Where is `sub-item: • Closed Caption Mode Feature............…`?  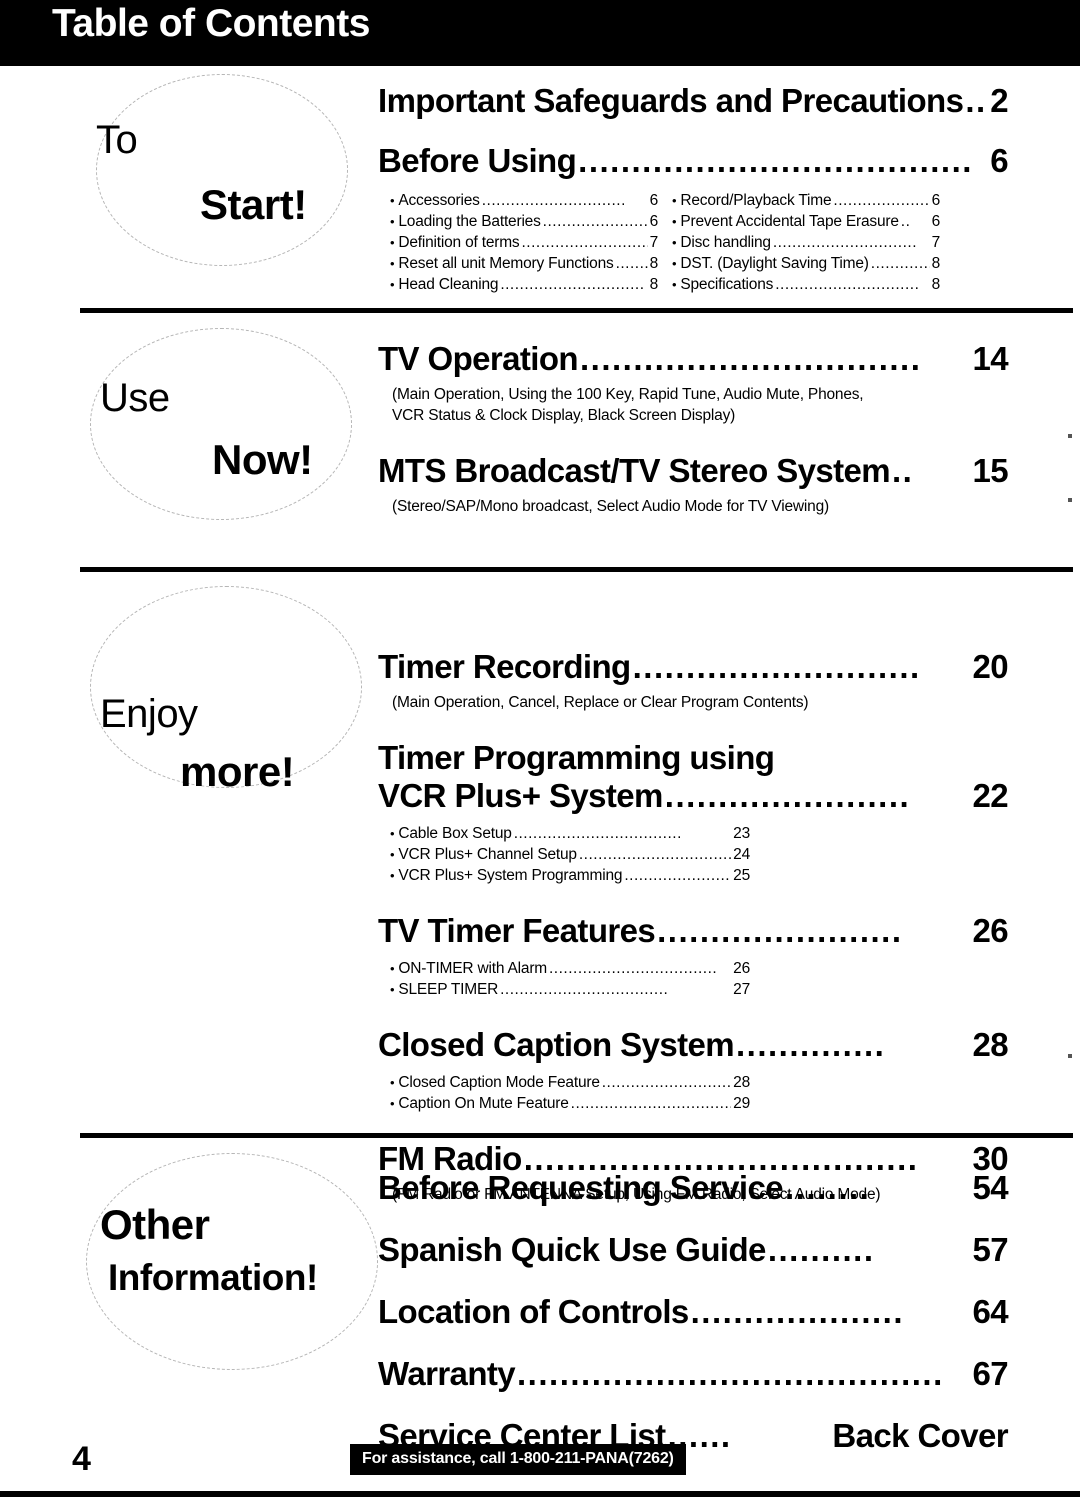
sub-item: • Closed Caption Mode Feature............… is located at coordinates (570, 1082).